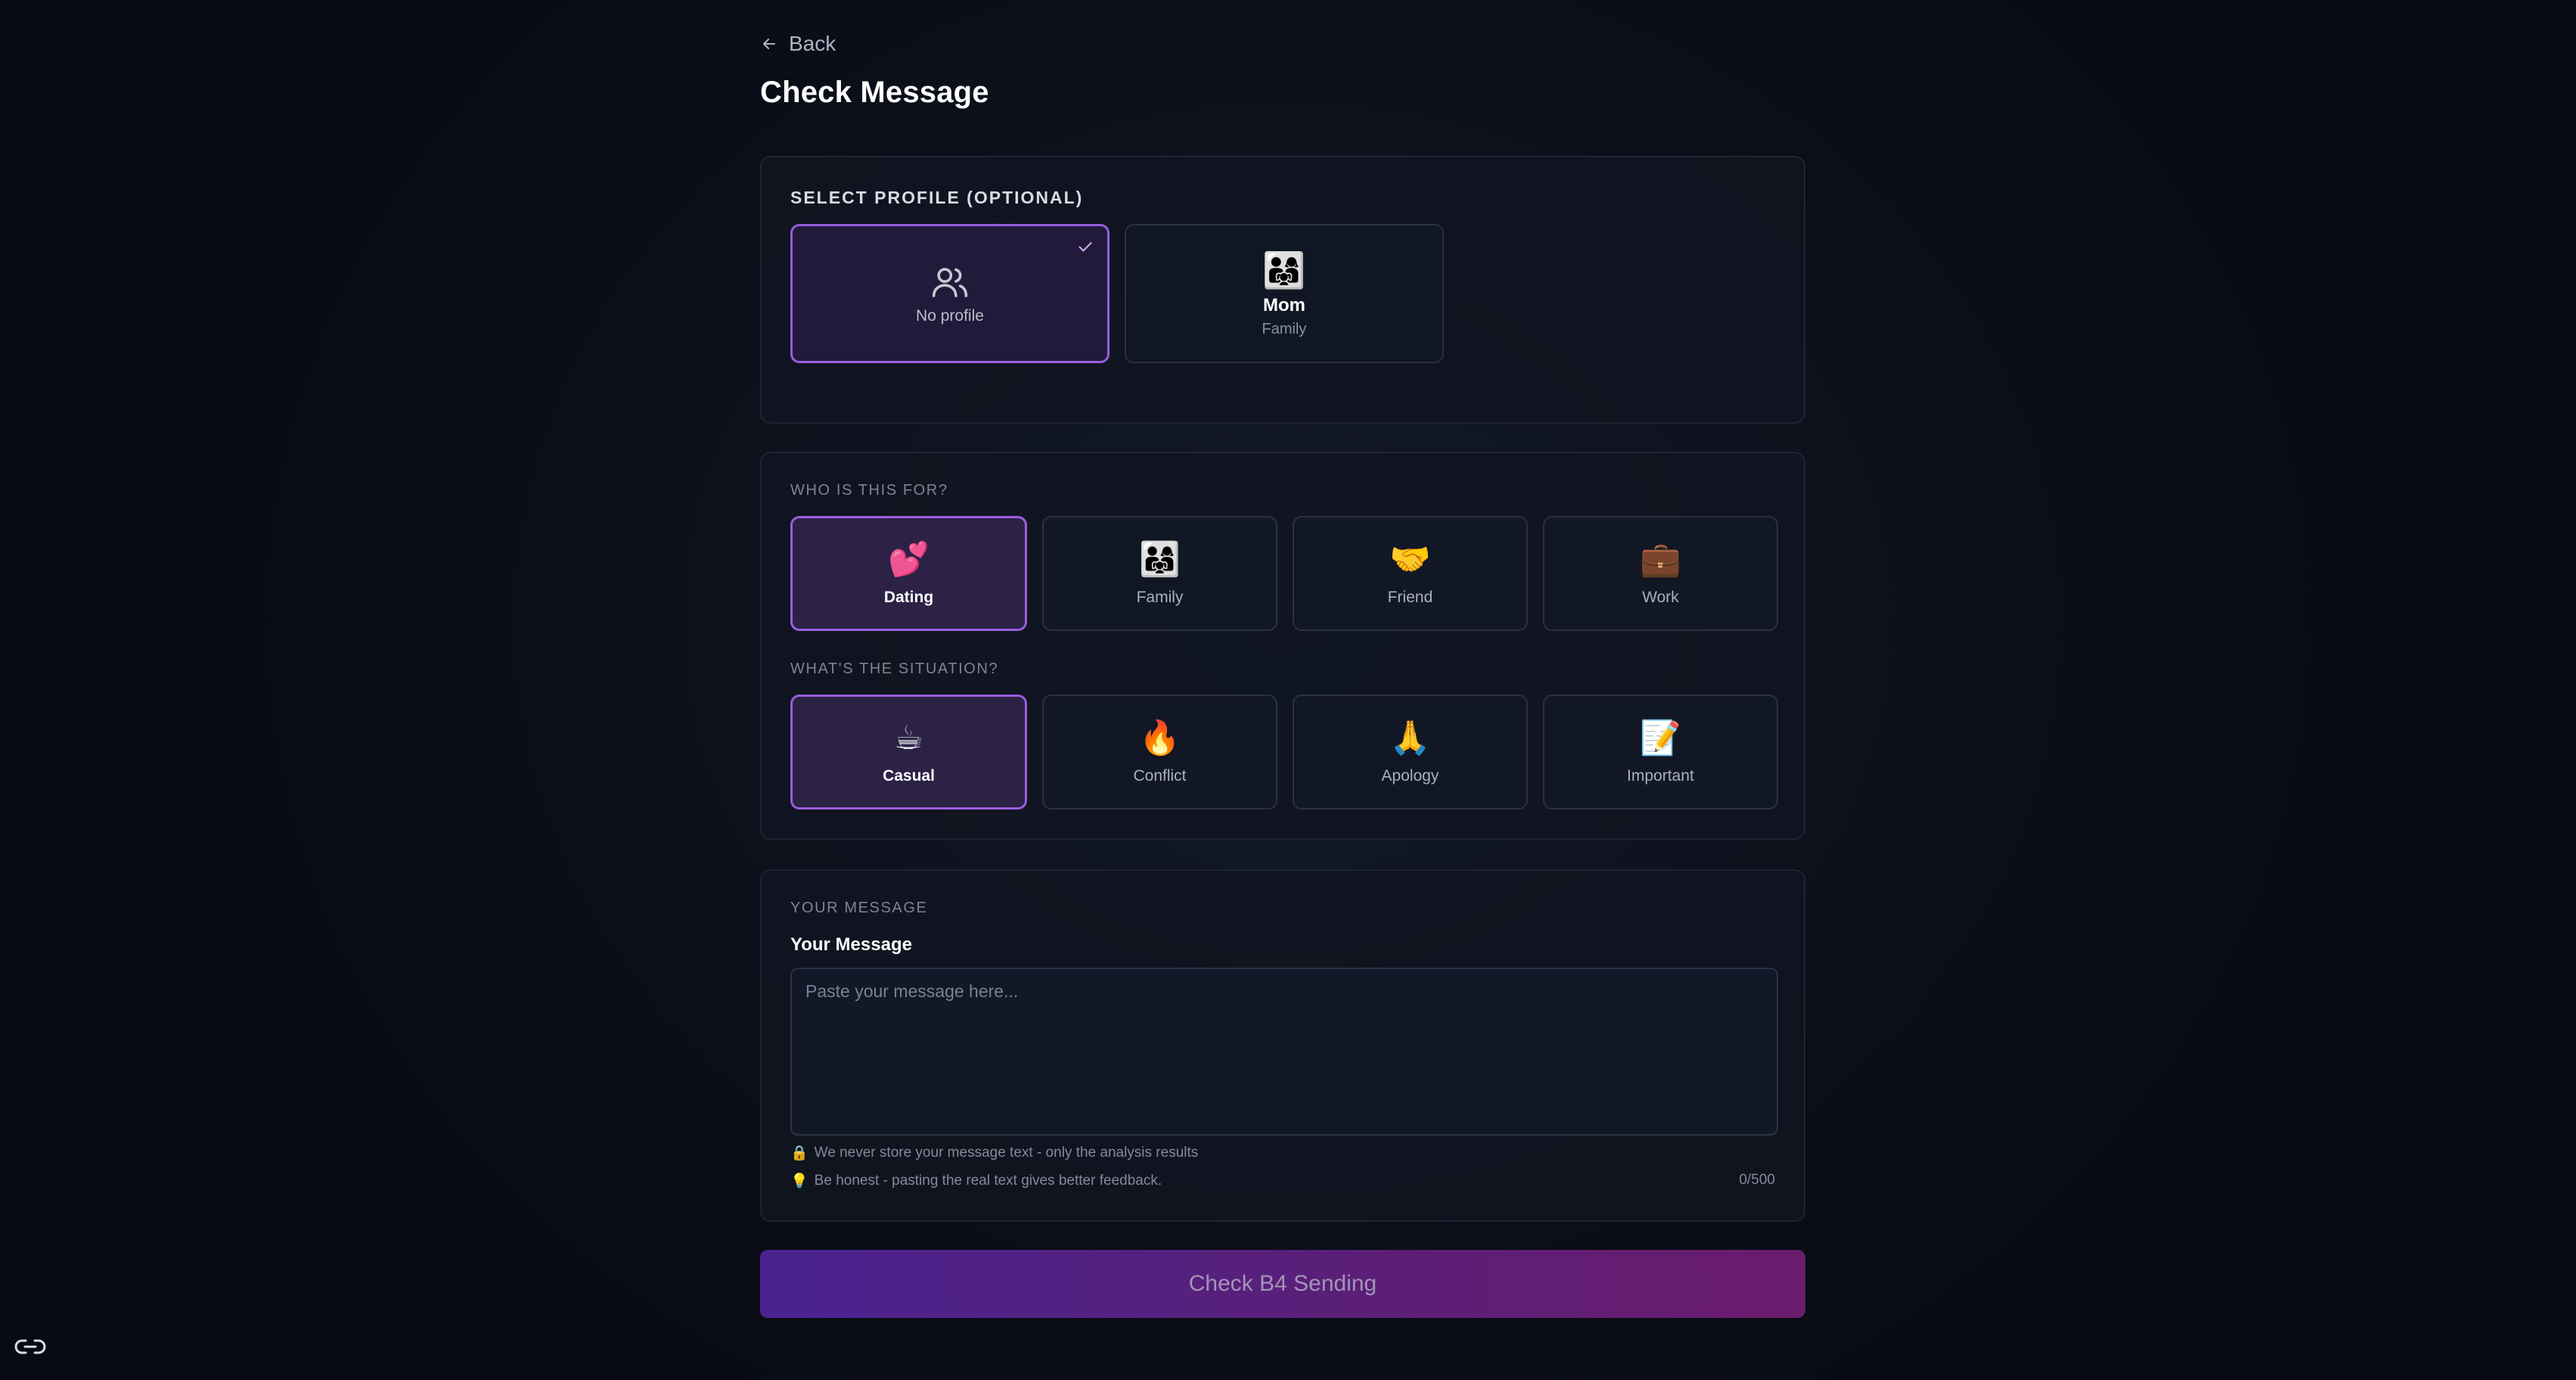 The height and width of the screenshot is (1380, 2576). Describe the element at coordinates (1410, 776) in the screenshot. I see `option-label: Apology` at that location.